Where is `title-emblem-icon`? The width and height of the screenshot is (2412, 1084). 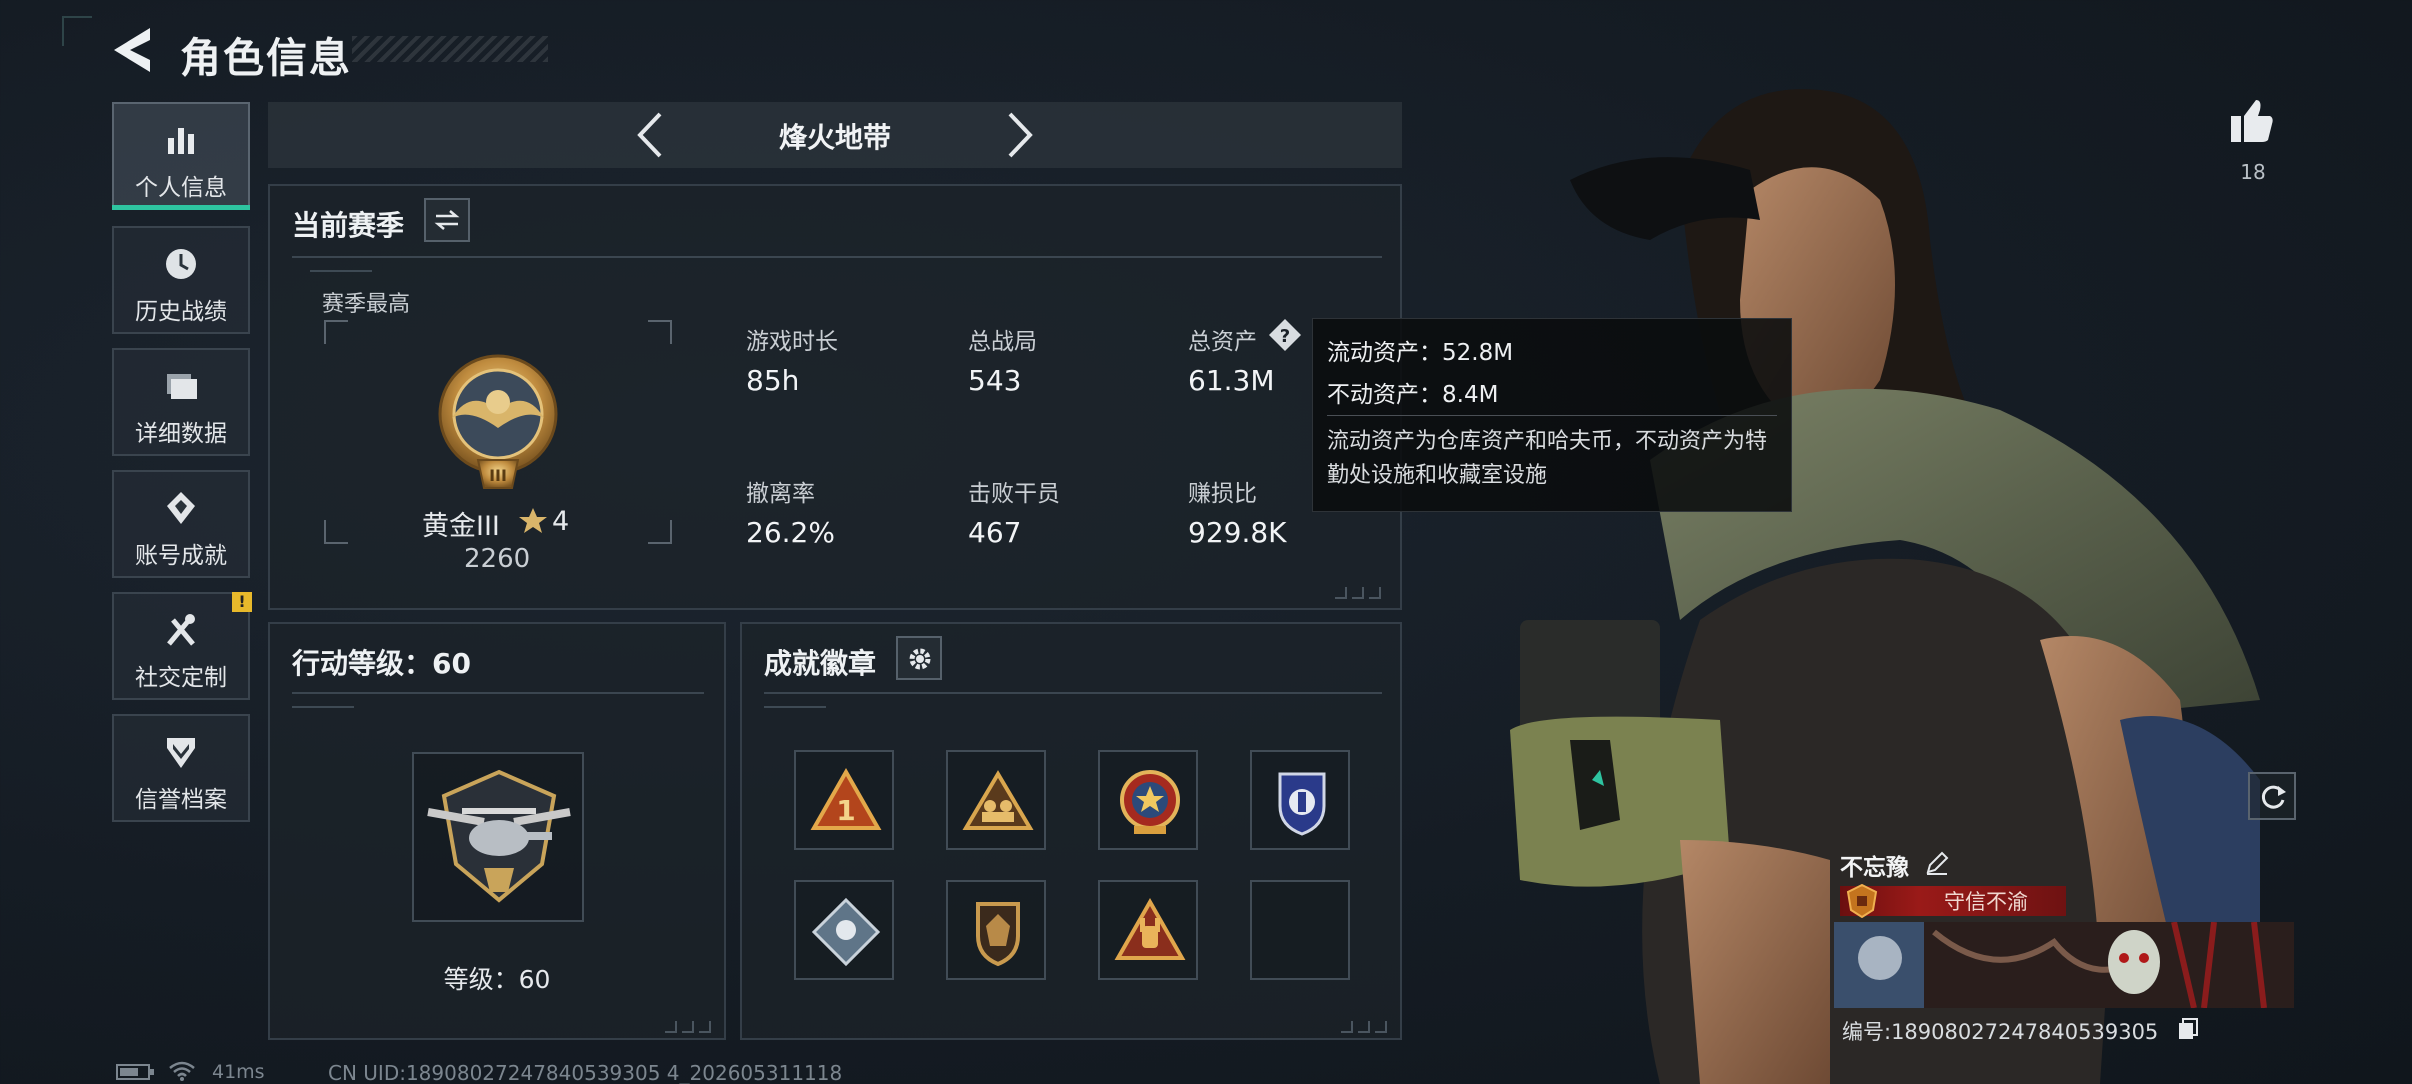 title-emblem-icon is located at coordinates (1862, 901).